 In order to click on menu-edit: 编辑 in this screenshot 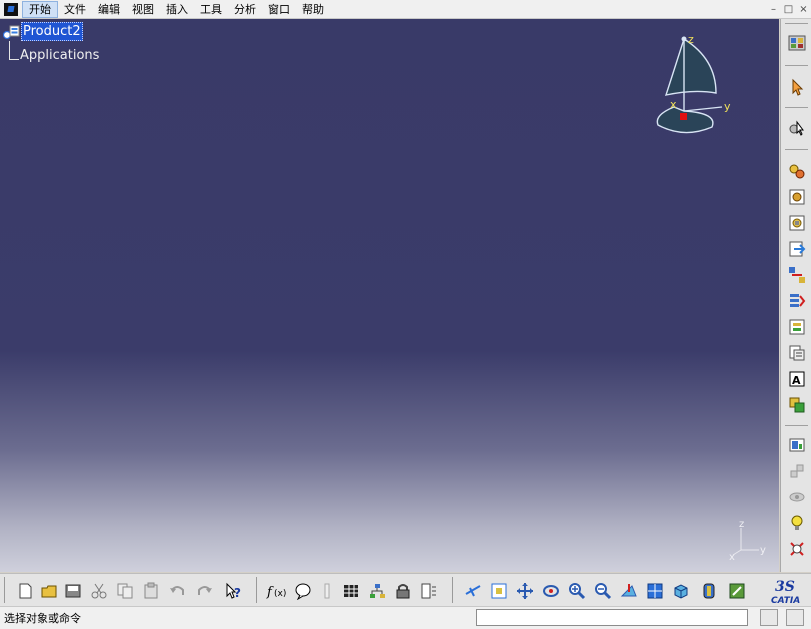, I will do `click(109, 9)`.